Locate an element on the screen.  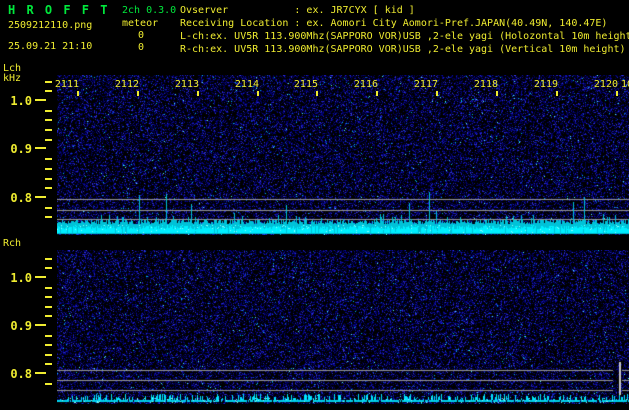
mode-label: meteor is located at coordinates (140, 23).